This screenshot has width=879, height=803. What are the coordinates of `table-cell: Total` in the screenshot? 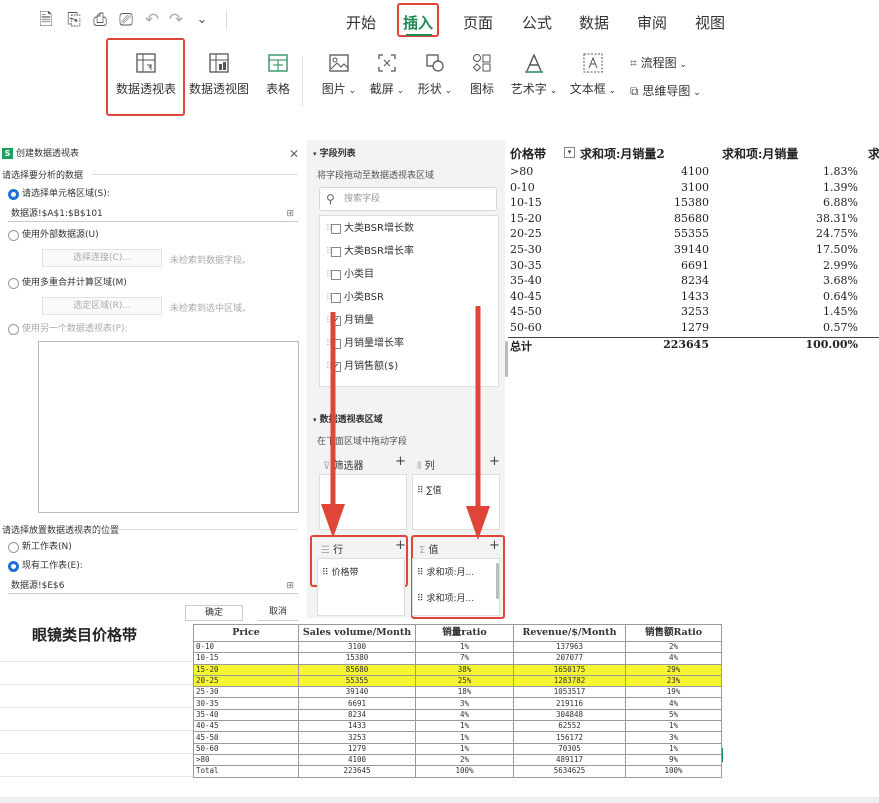 It's located at (246, 771).